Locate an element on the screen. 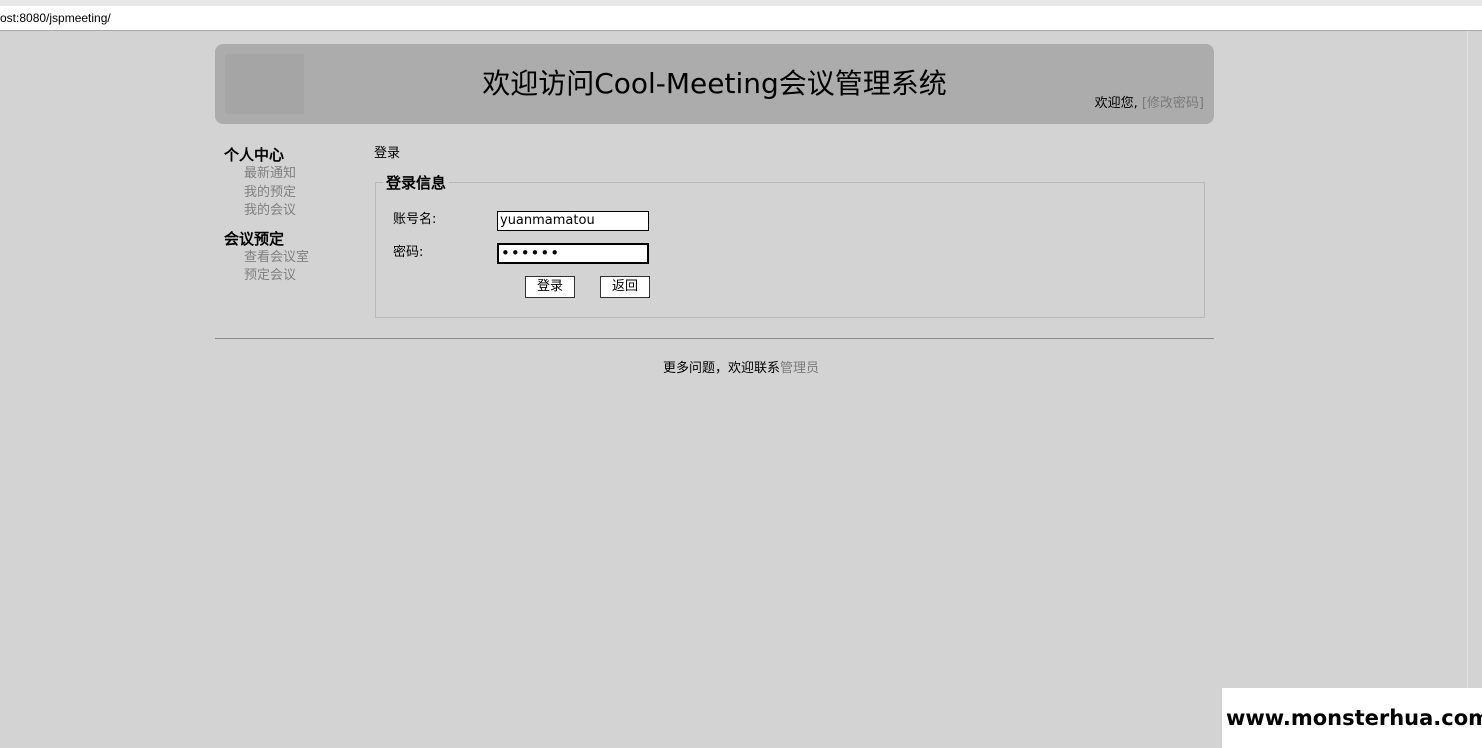 The height and width of the screenshot is (748, 1482). sidebar-group-title: 个人中心 is located at coordinates (254, 155).